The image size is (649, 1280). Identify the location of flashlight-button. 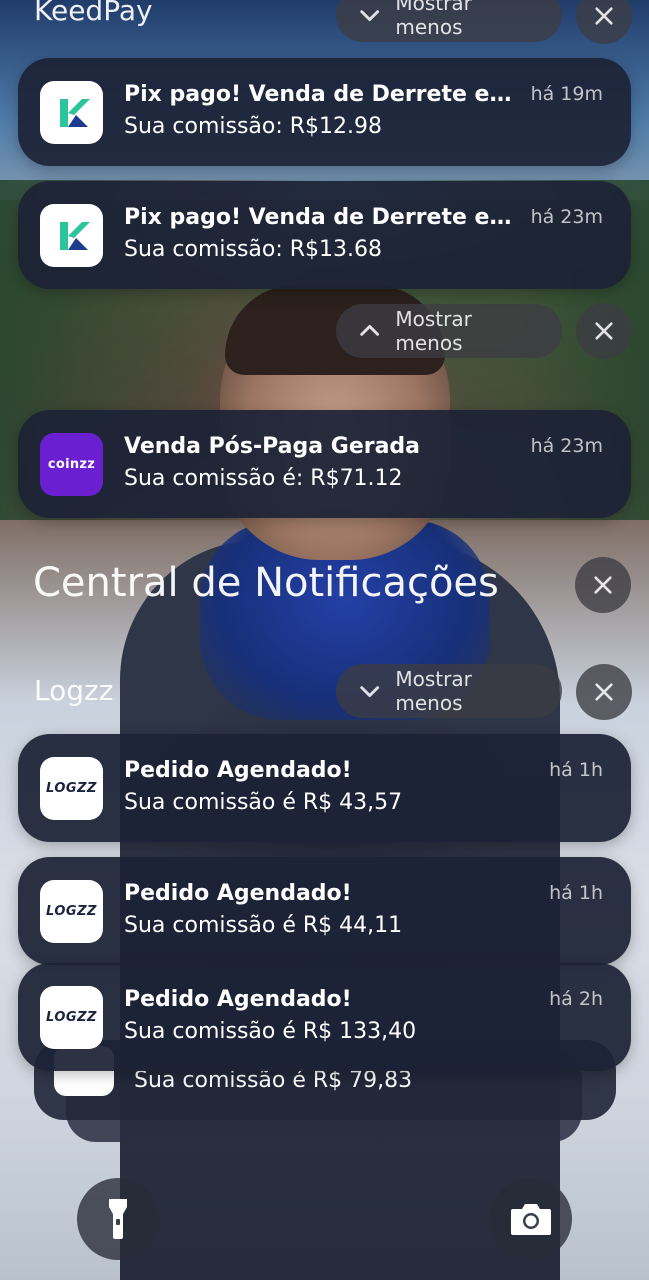
(118, 1219).